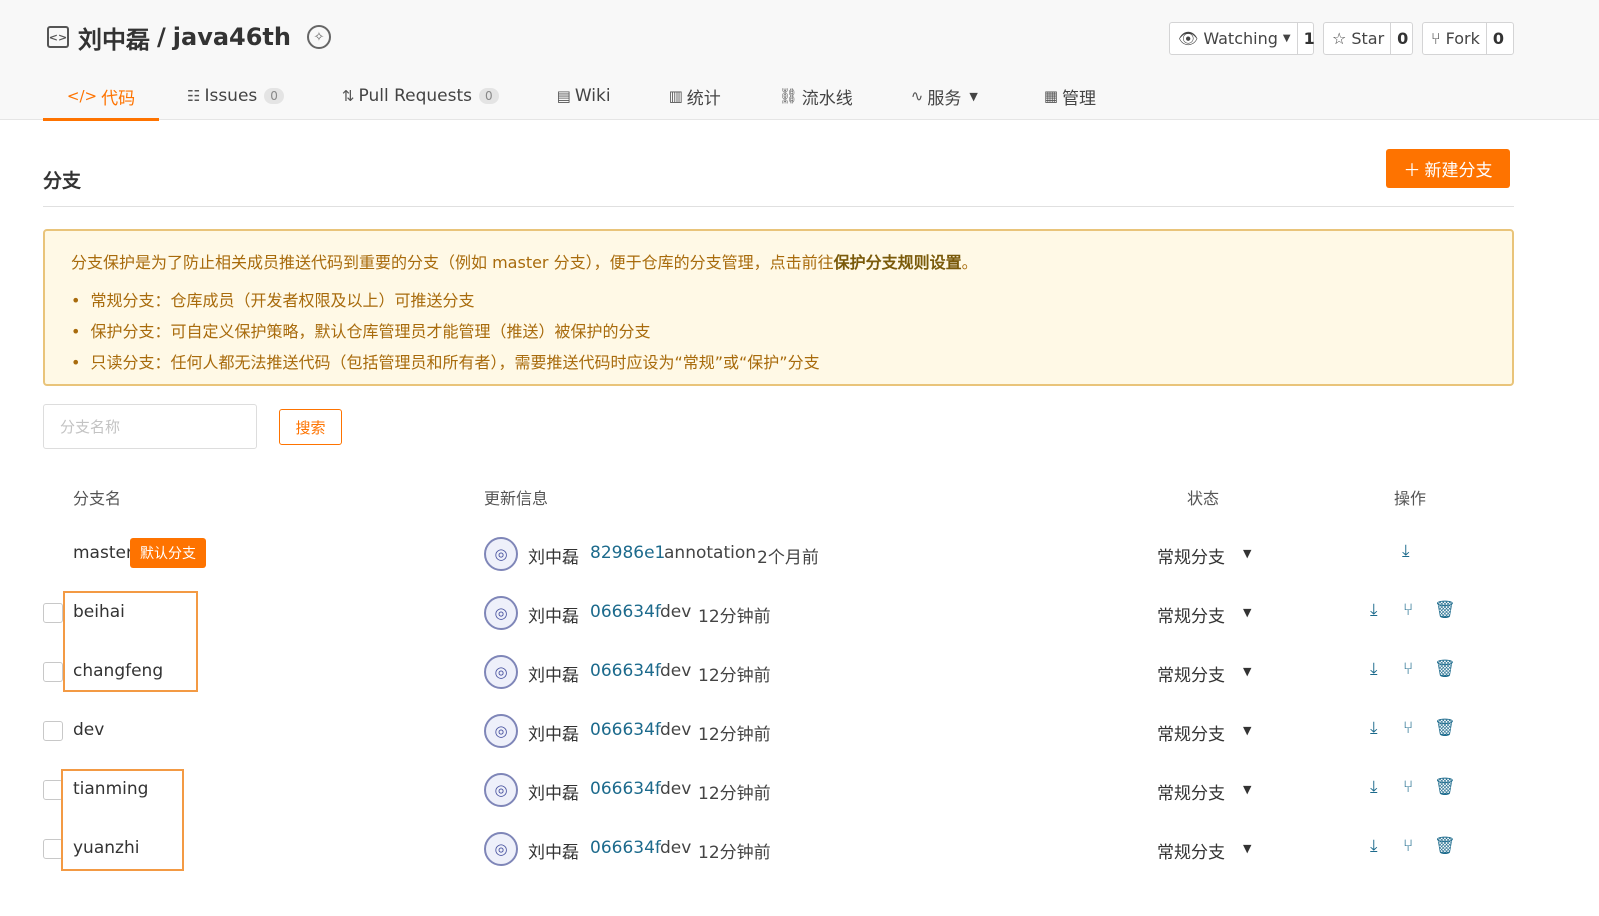 The image size is (1599, 916). Describe the element at coordinates (1468, 38) in the screenshot. I see `fork-button: ⑂ Fork 0` at that location.